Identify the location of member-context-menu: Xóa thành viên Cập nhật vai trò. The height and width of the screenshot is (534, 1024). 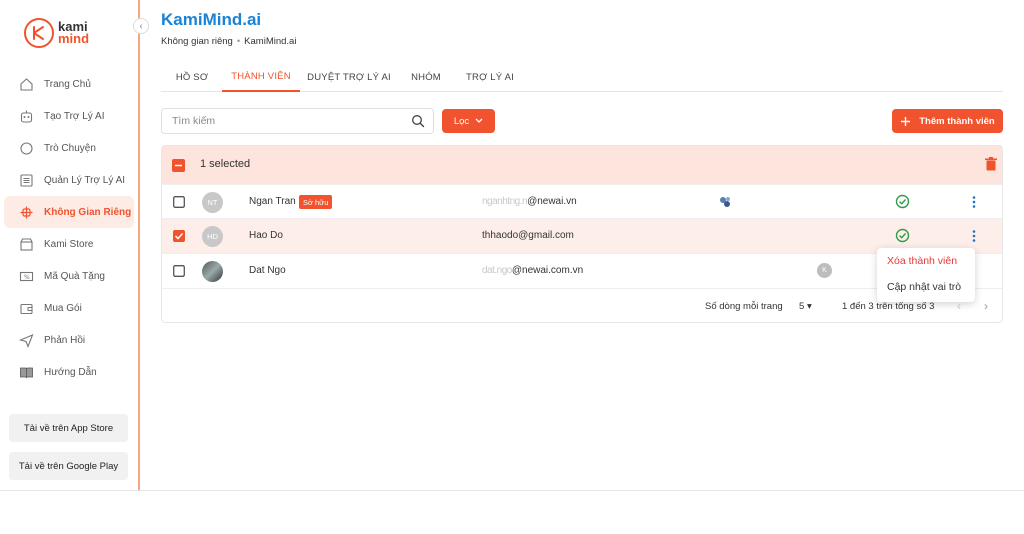
(926, 275).